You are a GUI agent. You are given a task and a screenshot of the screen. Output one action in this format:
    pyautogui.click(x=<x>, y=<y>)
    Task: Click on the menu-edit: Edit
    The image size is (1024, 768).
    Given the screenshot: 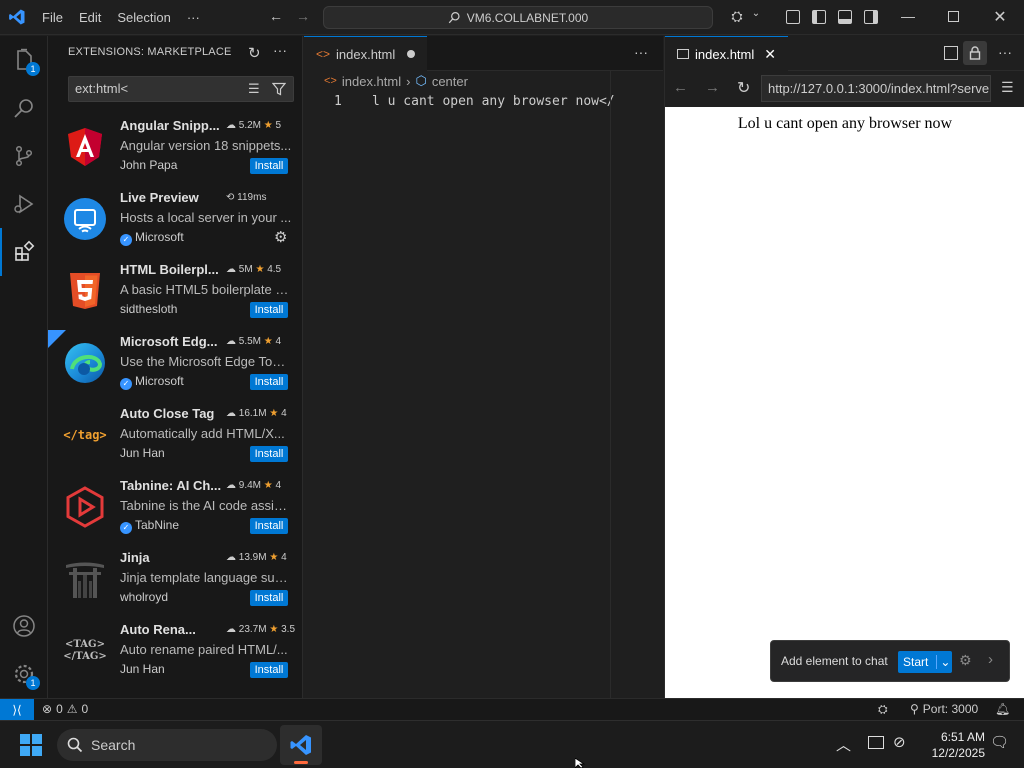 What is the action you would take?
    pyautogui.click(x=90, y=17)
    